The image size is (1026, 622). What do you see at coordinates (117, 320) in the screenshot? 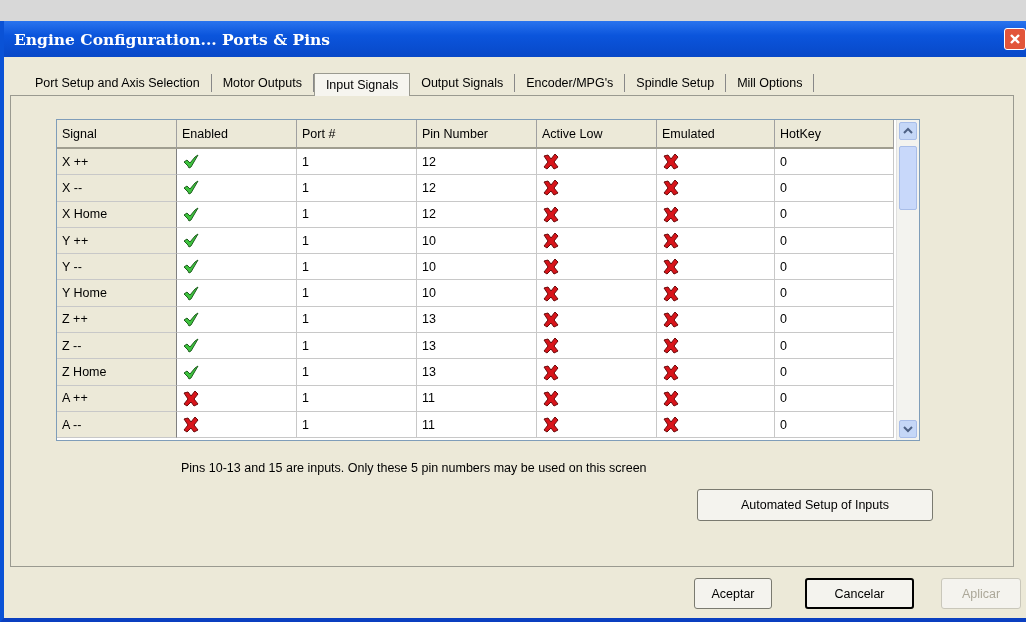
I see `row-header: Z ++` at bounding box center [117, 320].